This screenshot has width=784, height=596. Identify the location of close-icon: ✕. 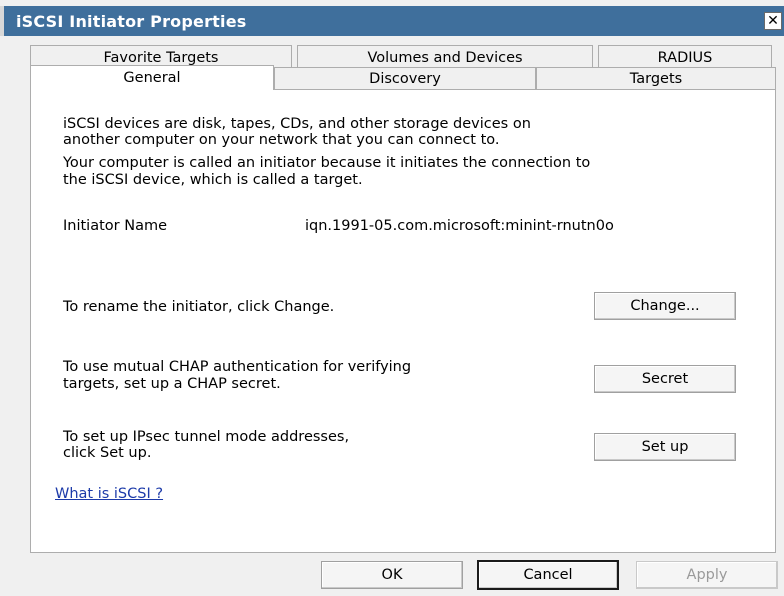
(773, 21).